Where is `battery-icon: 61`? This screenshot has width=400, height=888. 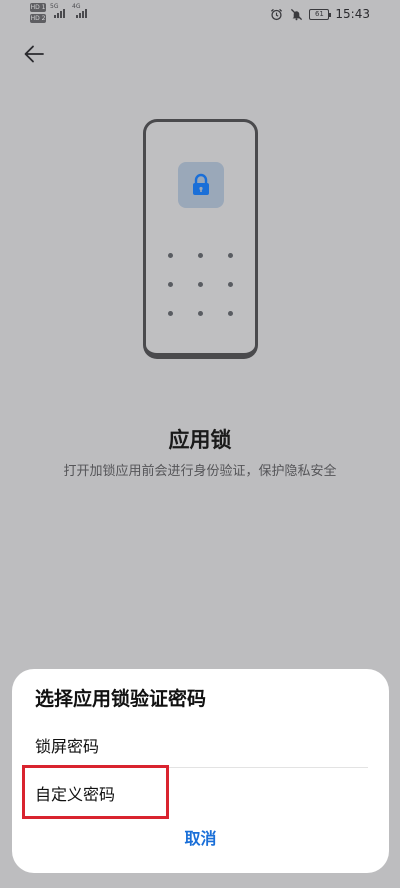
battery-icon: 61 is located at coordinates (320, 14).